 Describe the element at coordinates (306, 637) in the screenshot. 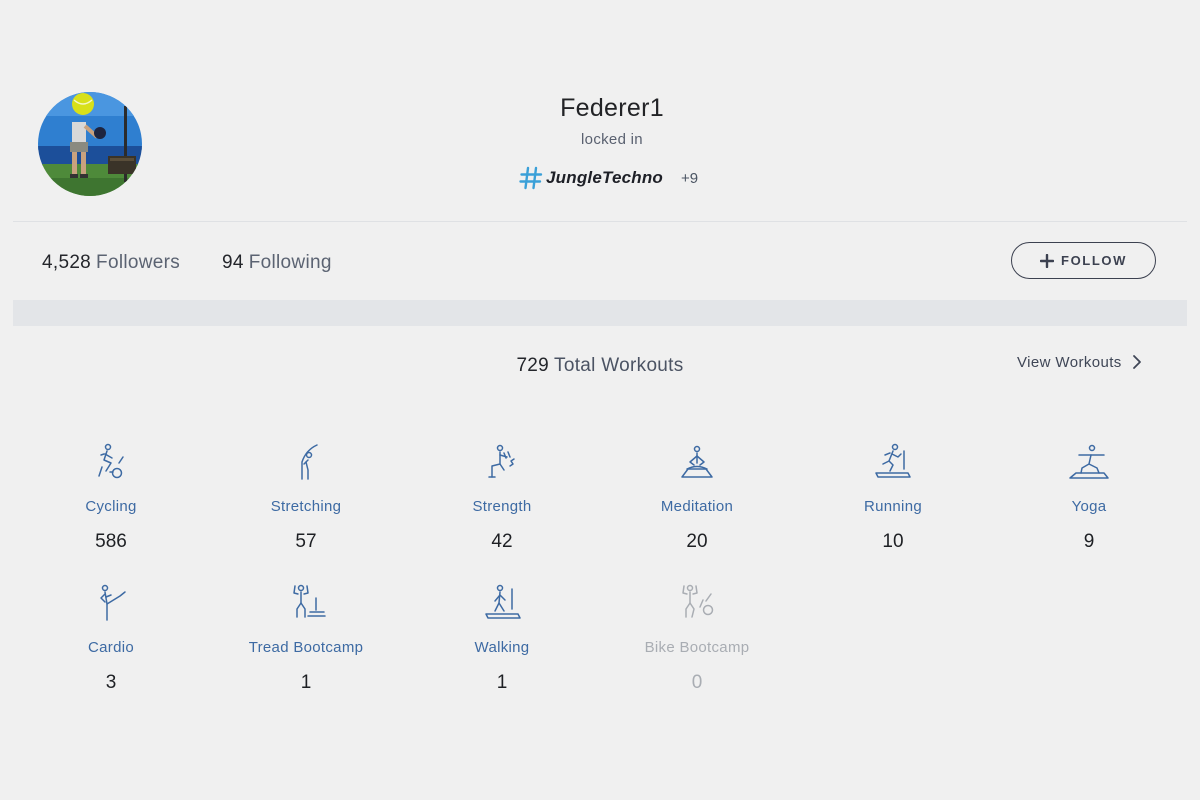

I see `category-tread-bootcamp: Tread Bootcamp 1` at that location.